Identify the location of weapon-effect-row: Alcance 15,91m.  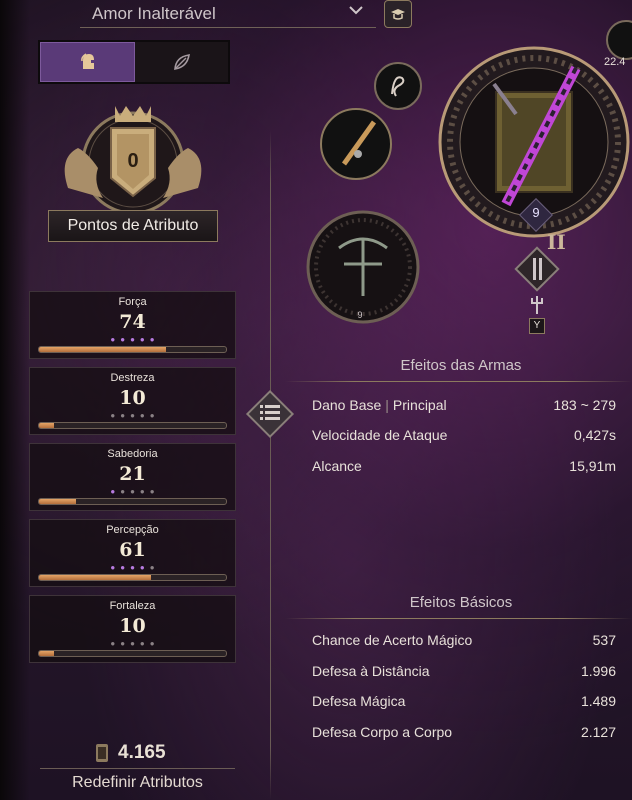
(464, 466).